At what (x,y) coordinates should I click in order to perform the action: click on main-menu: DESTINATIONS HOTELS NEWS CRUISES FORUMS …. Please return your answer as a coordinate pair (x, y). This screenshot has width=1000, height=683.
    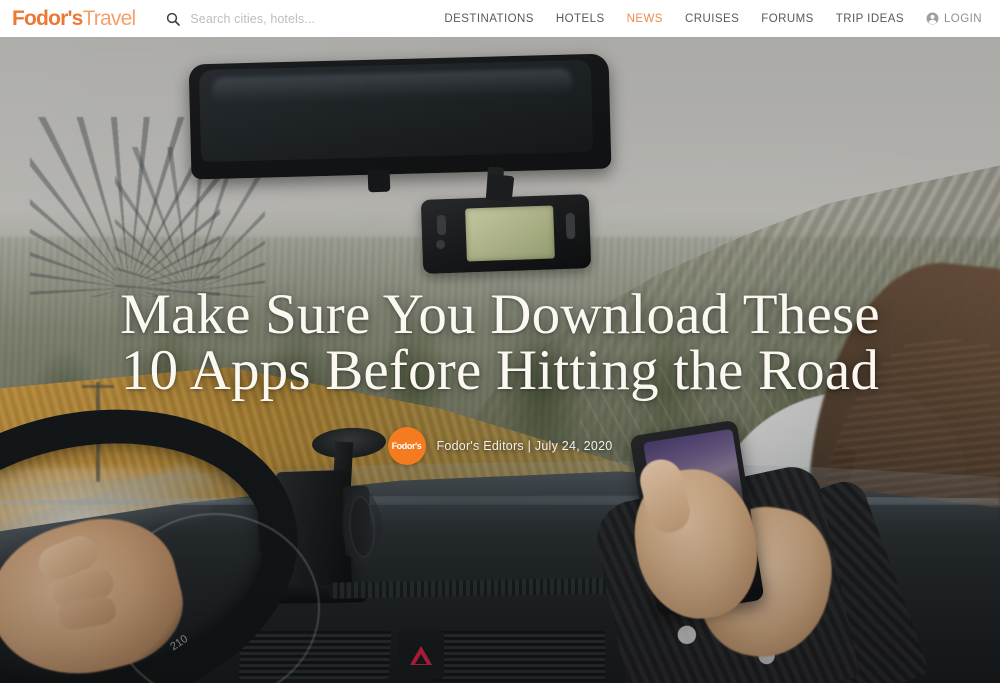
    Looking at the image, I should click on (716, 19).